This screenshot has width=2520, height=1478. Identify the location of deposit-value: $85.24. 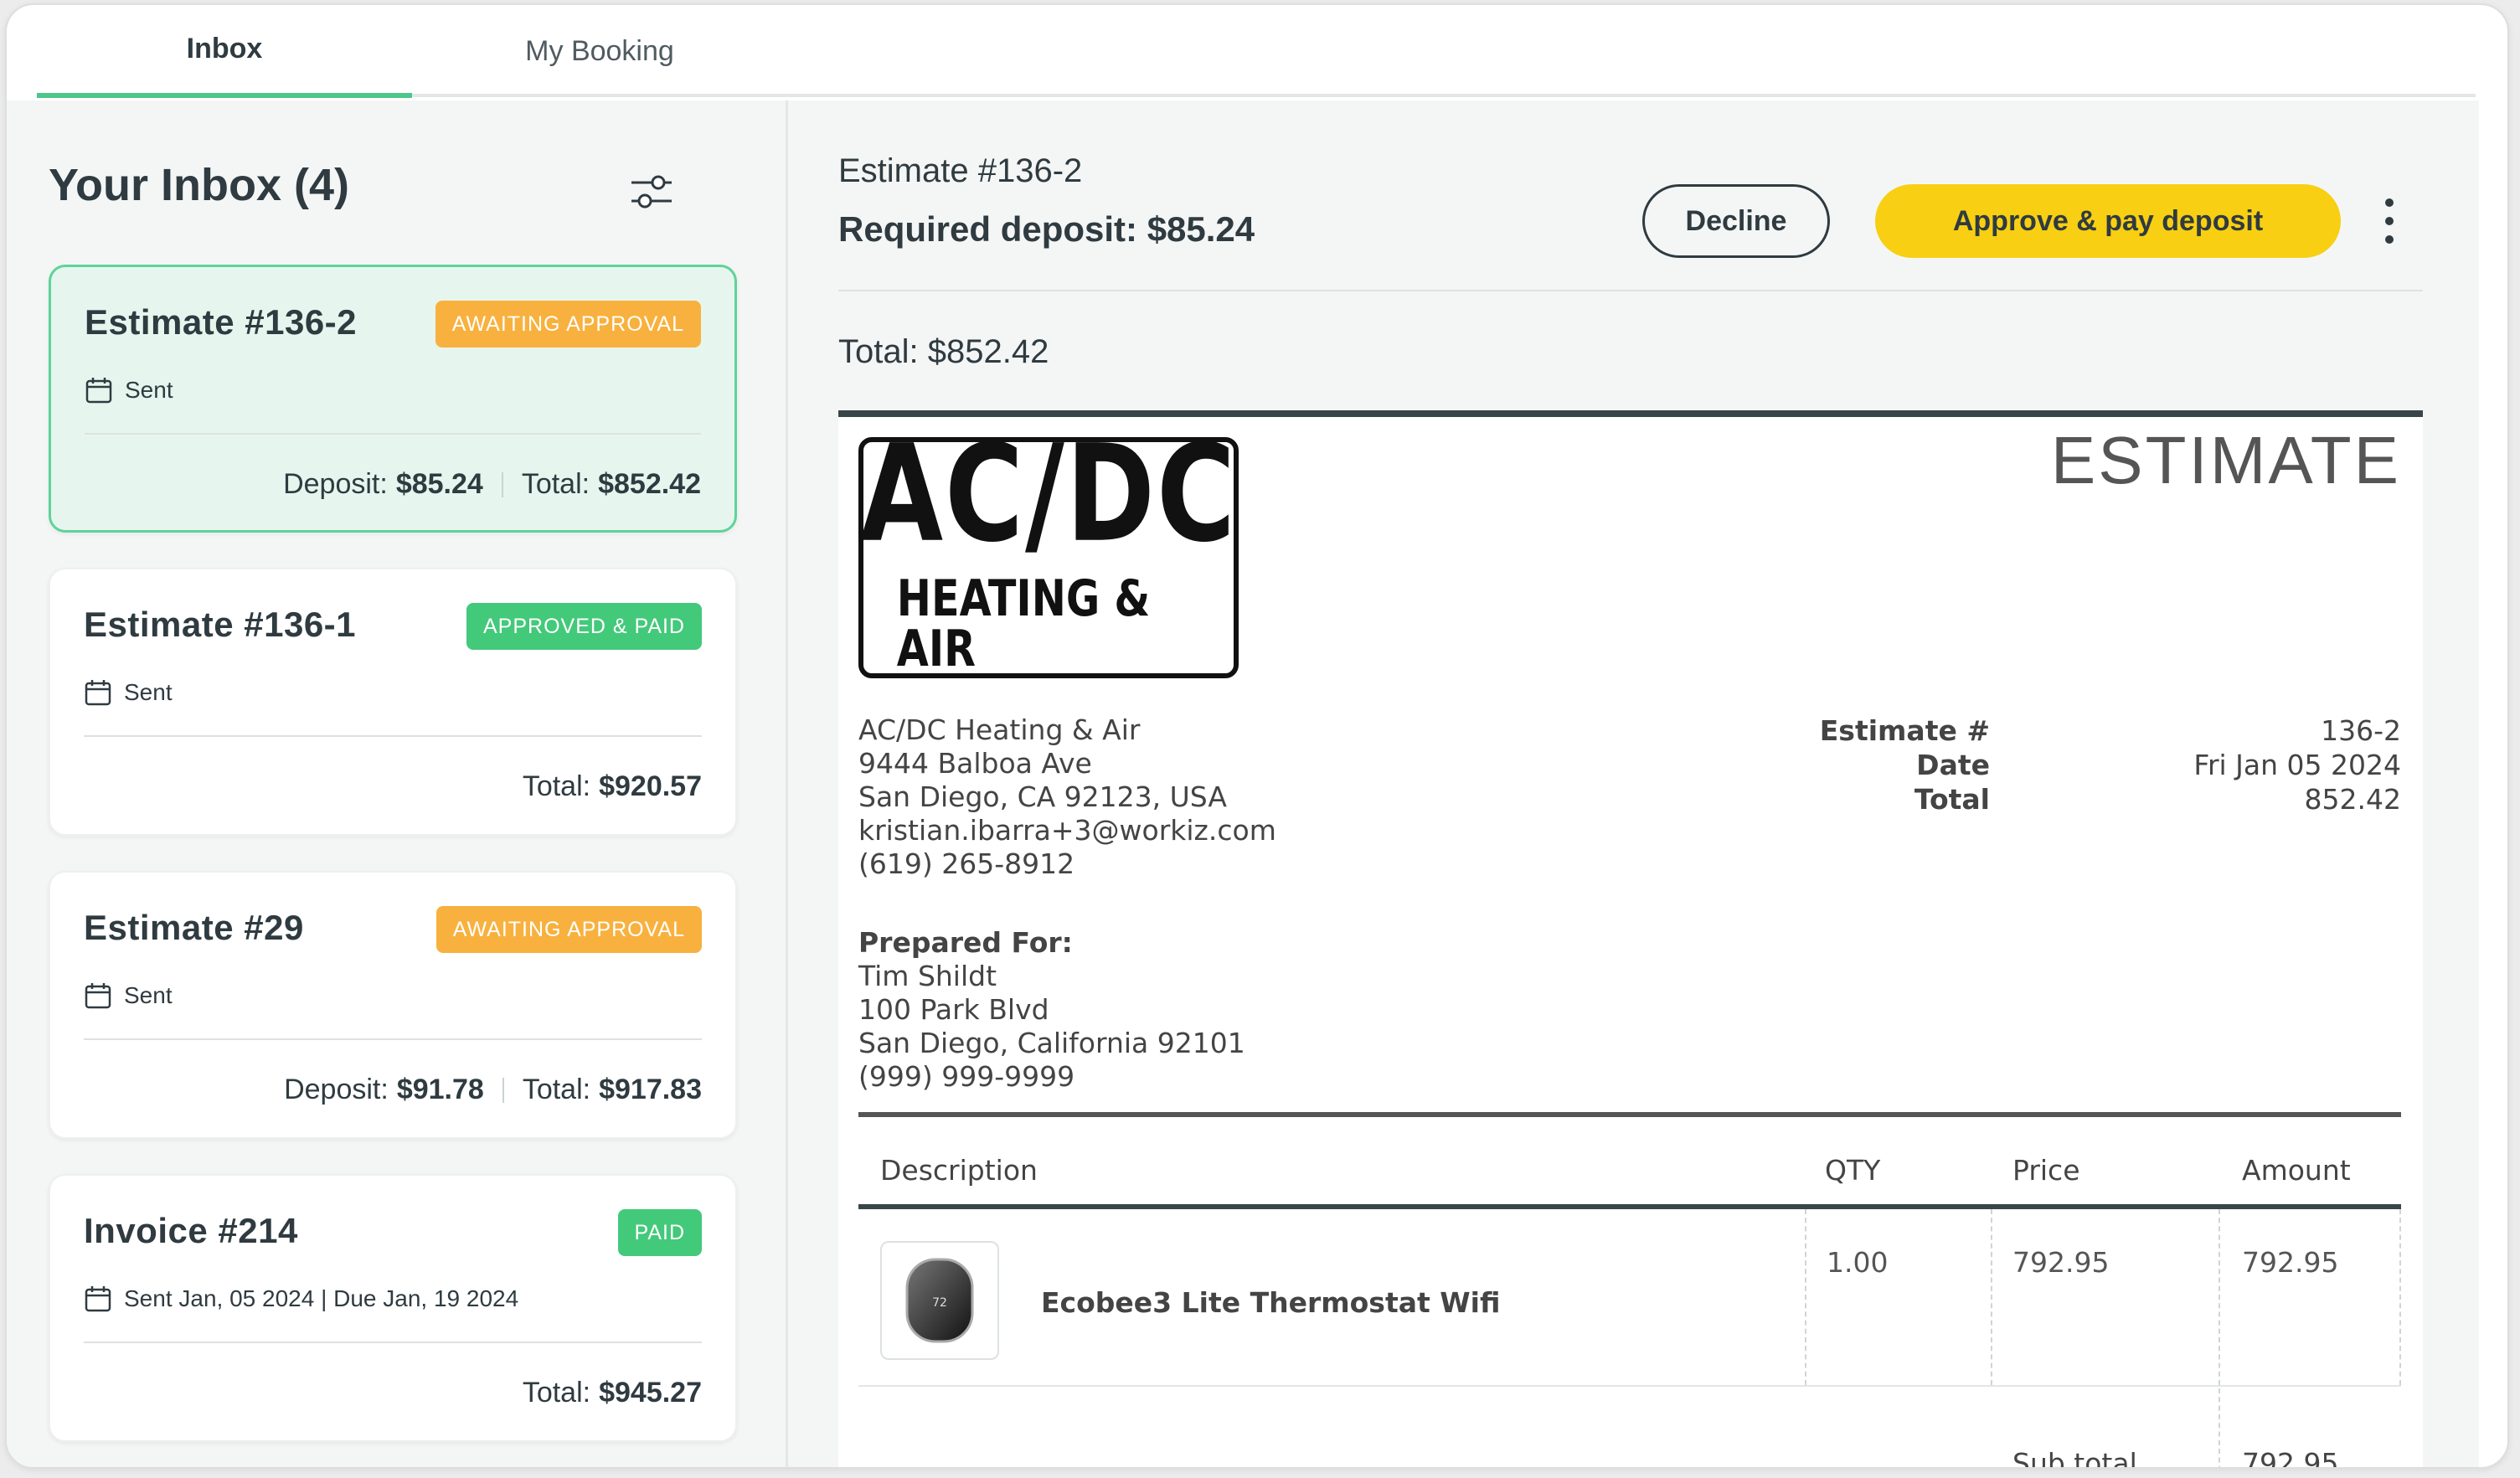
(439, 484).